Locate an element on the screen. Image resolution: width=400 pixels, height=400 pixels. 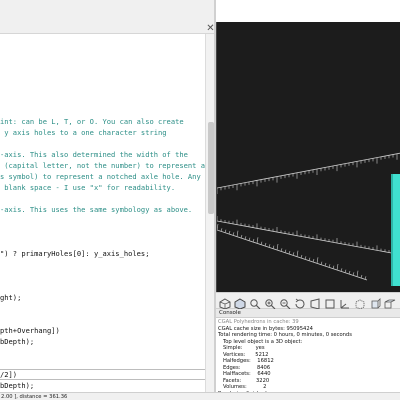
preview-icon is located at coordinates (225, 302).